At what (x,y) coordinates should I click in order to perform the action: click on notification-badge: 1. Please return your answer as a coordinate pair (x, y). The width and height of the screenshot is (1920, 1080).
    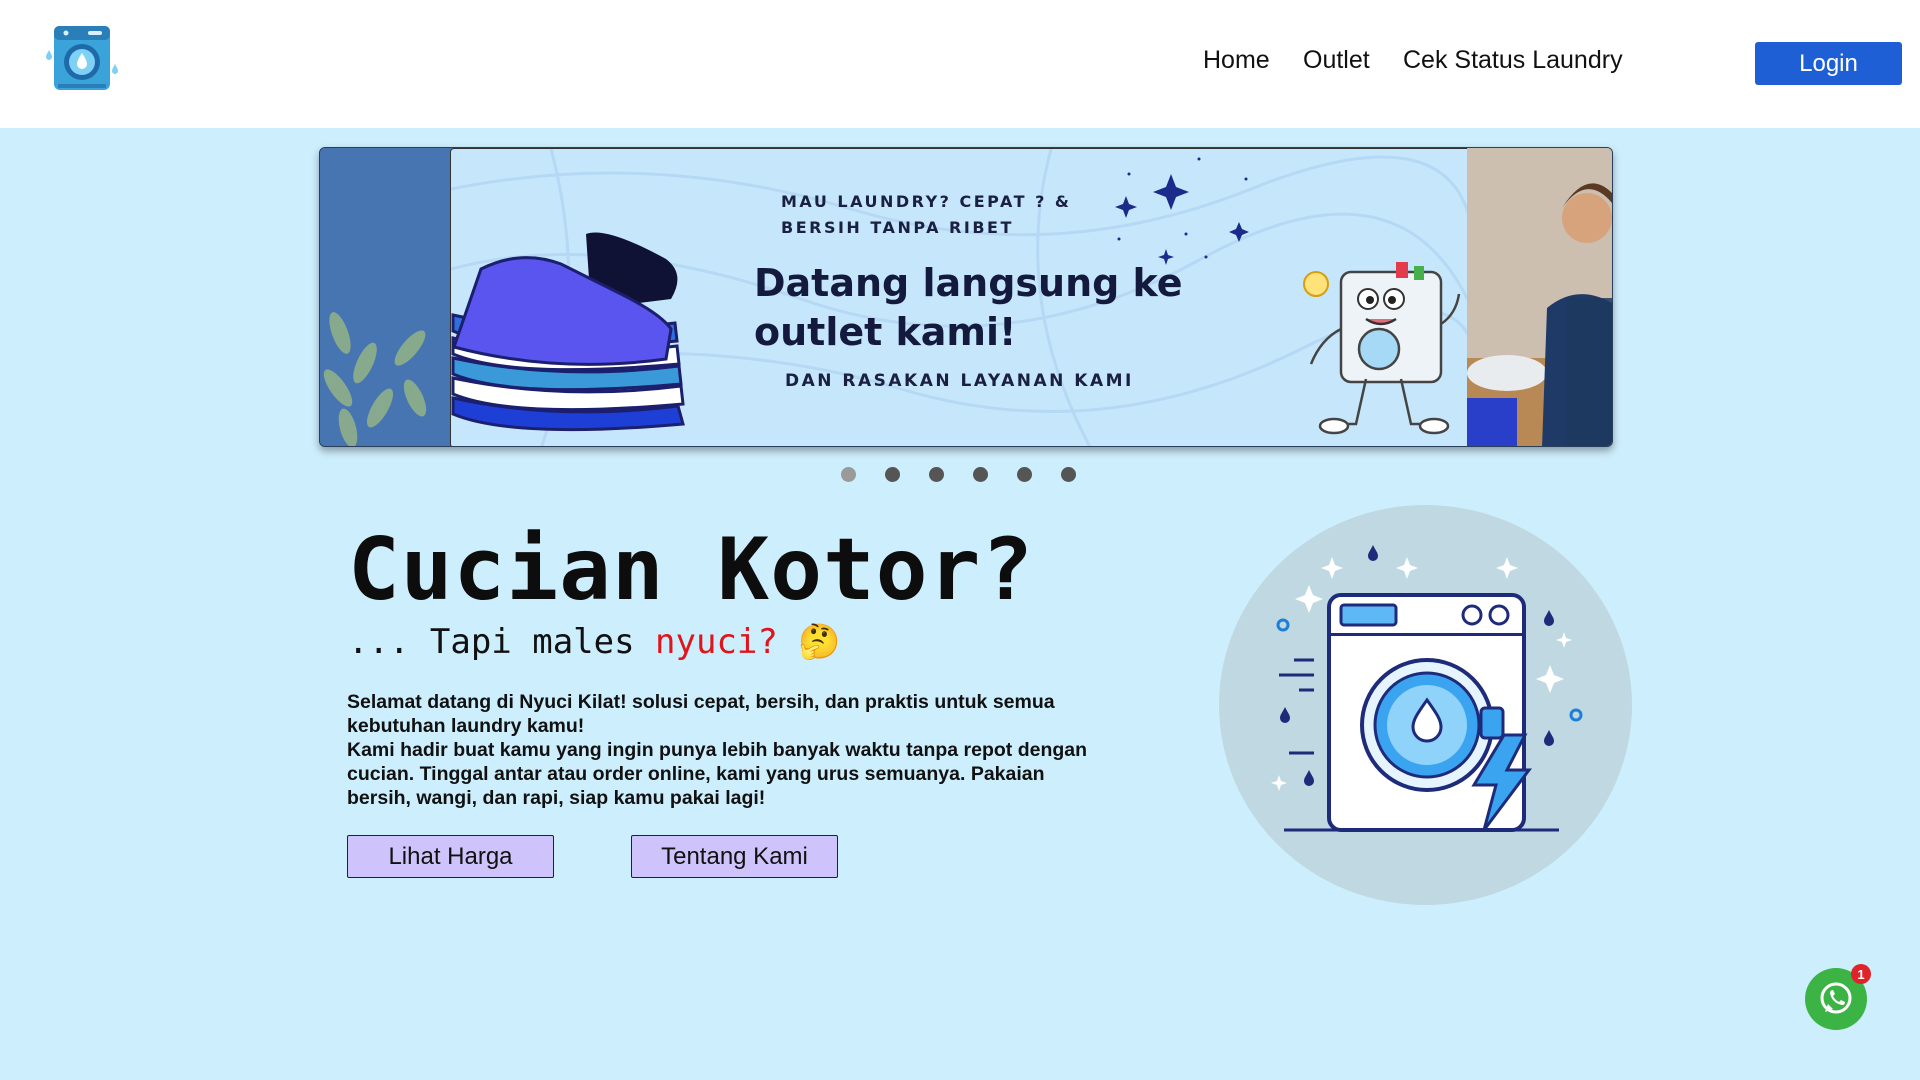
    Looking at the image, I should click on (1861, 974).